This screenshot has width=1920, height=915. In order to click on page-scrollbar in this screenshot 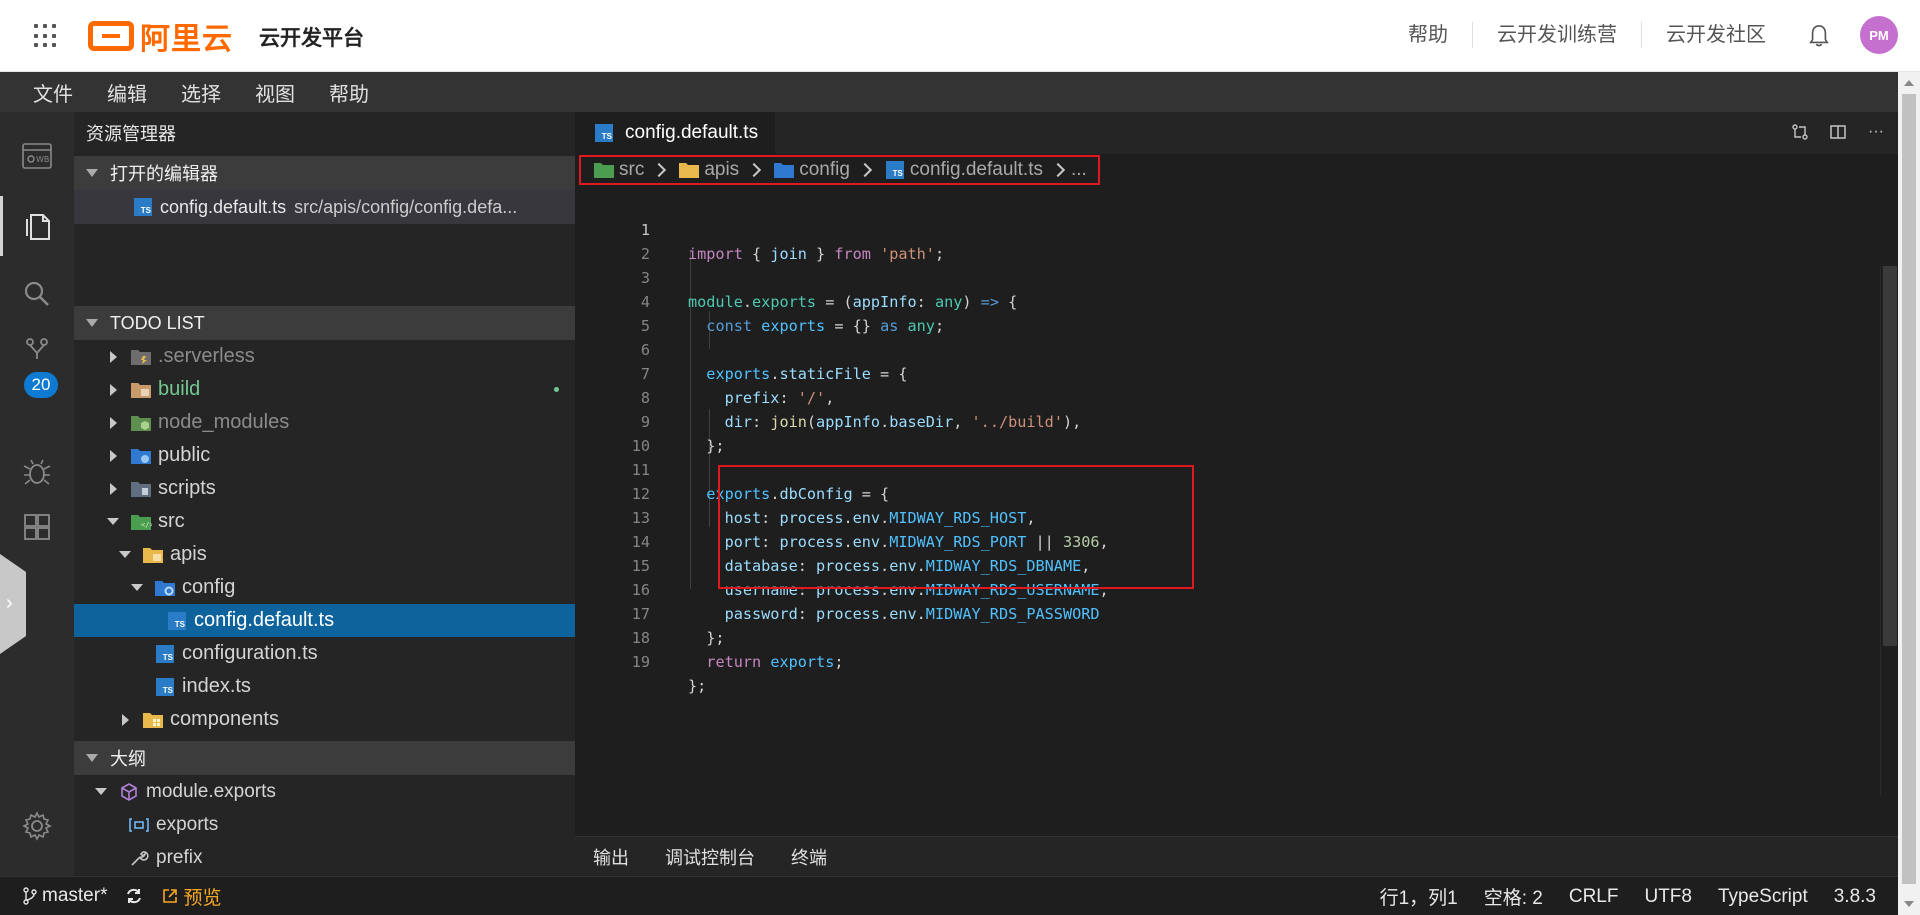, I will do `click(1909, 493)`.